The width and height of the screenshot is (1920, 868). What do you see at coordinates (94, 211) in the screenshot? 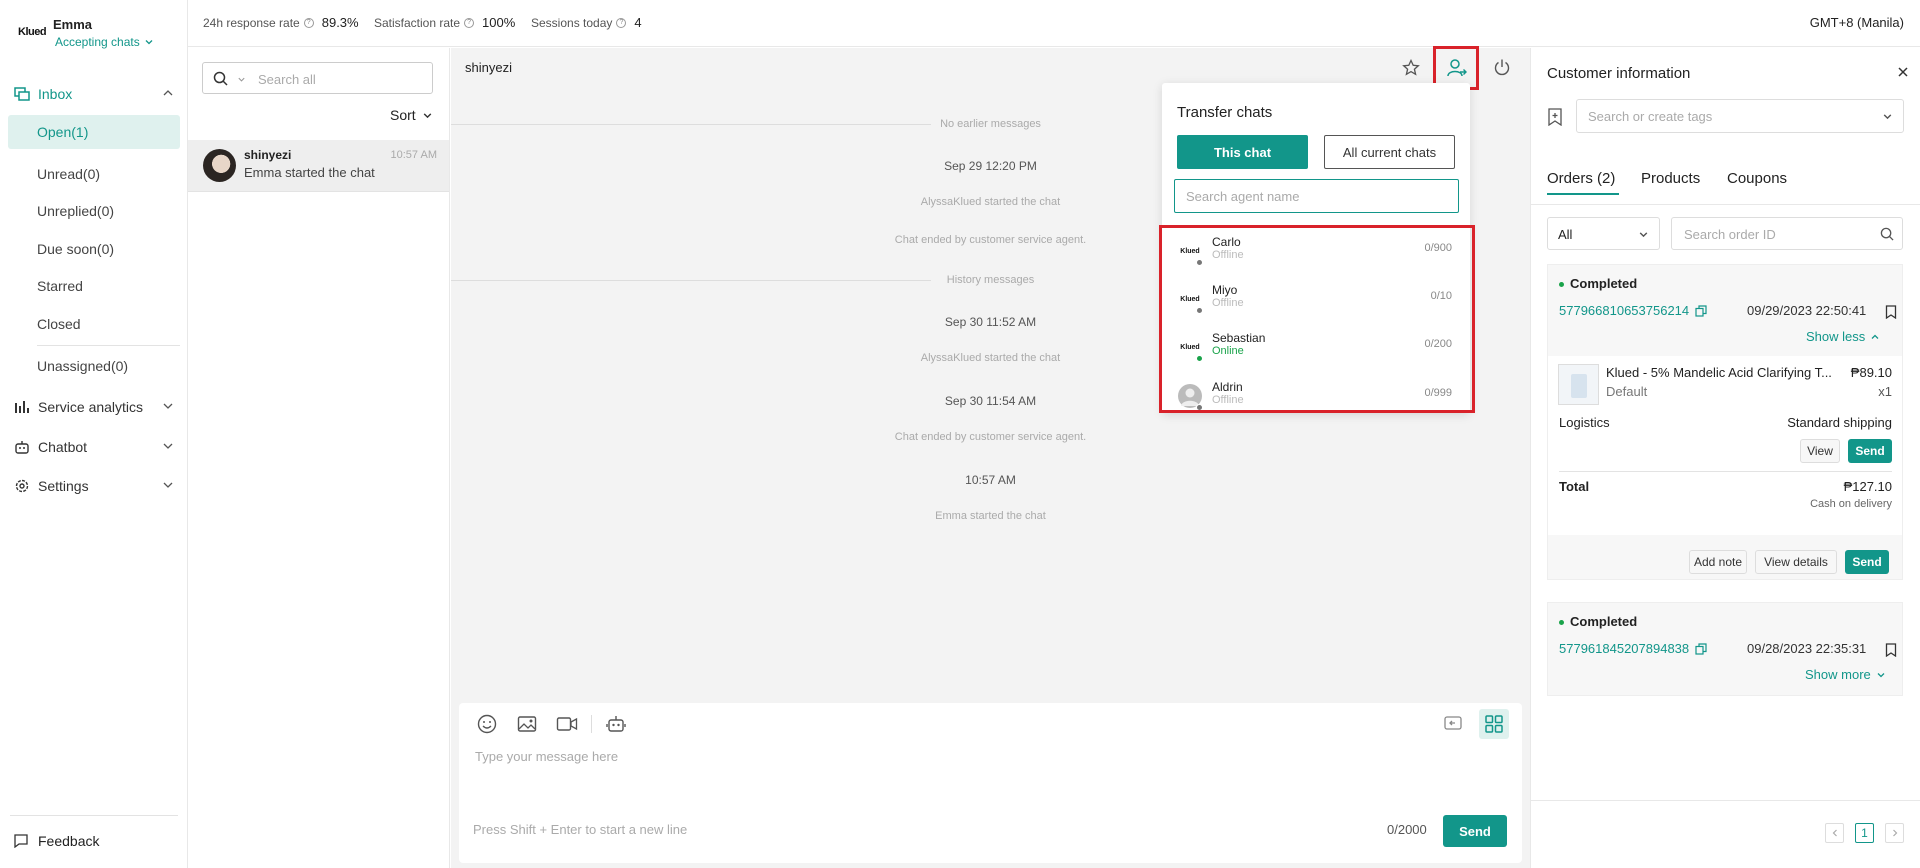
I see `sidebar-item-unreplied: Unreplied(0)` at bounding box center [94, 211].